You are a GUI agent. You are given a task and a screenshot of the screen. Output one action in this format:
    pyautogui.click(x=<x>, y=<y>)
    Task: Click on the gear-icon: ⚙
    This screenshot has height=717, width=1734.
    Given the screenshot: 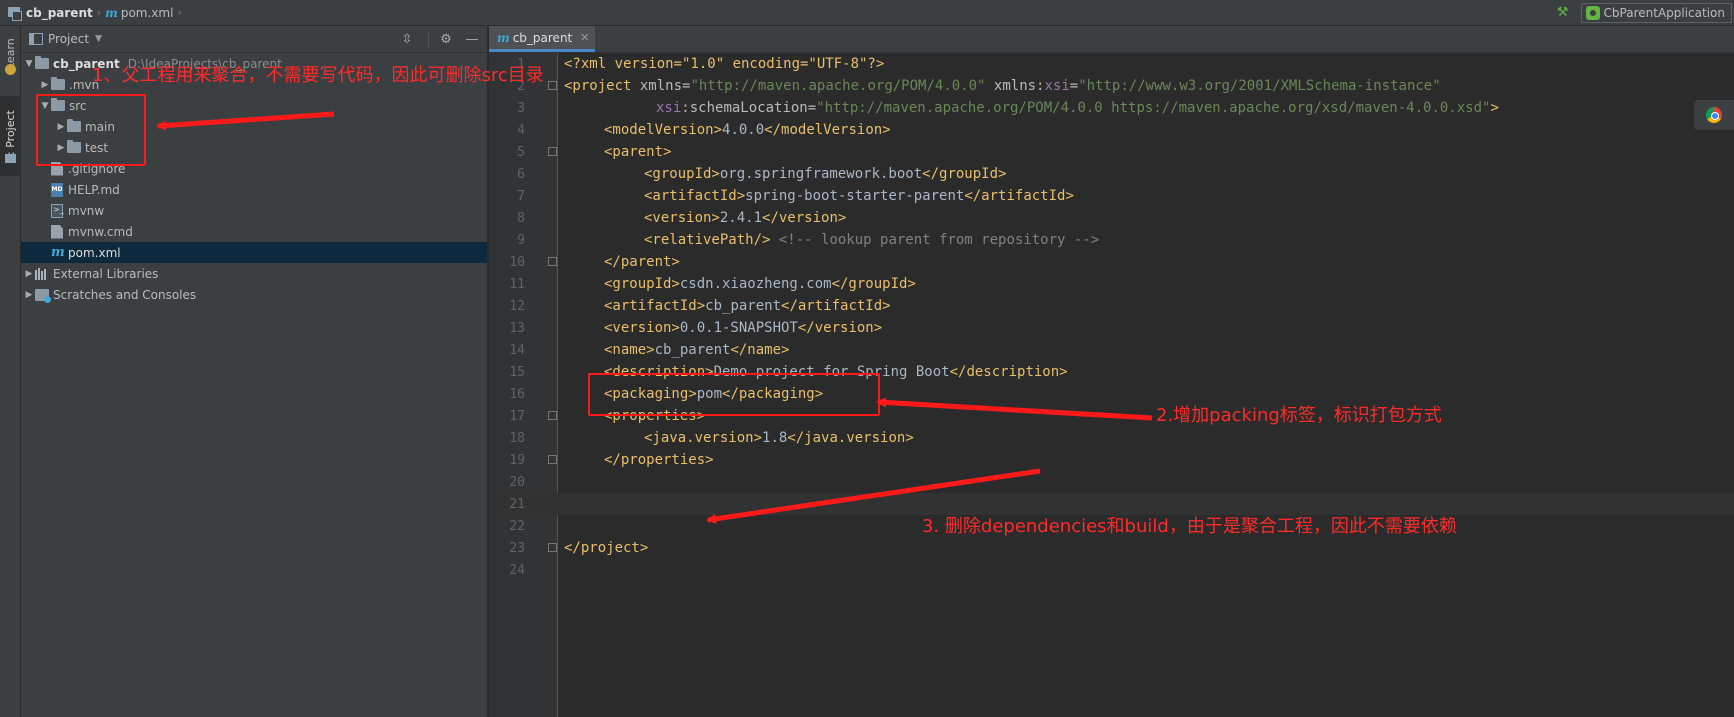 What is the action you would take?
    pyautogui.click(x=446, y=40)
    